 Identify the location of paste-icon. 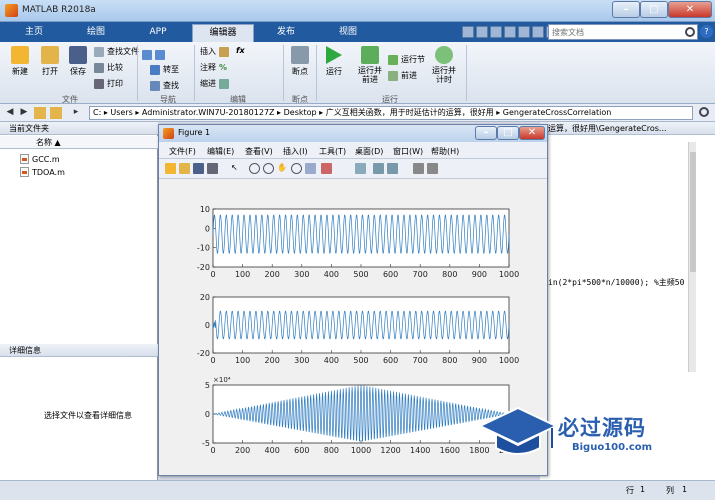
(510, 32).